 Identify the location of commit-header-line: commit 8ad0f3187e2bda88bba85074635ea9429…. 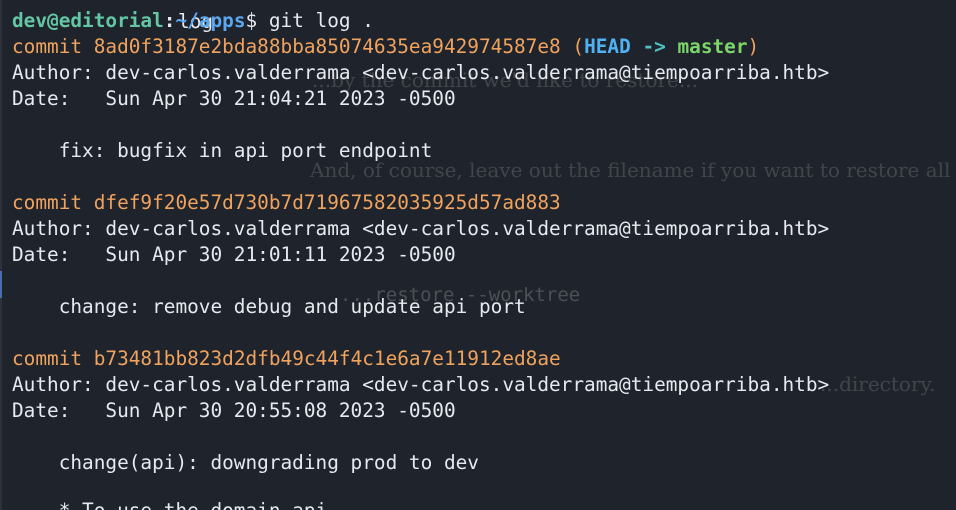
(386, 46).